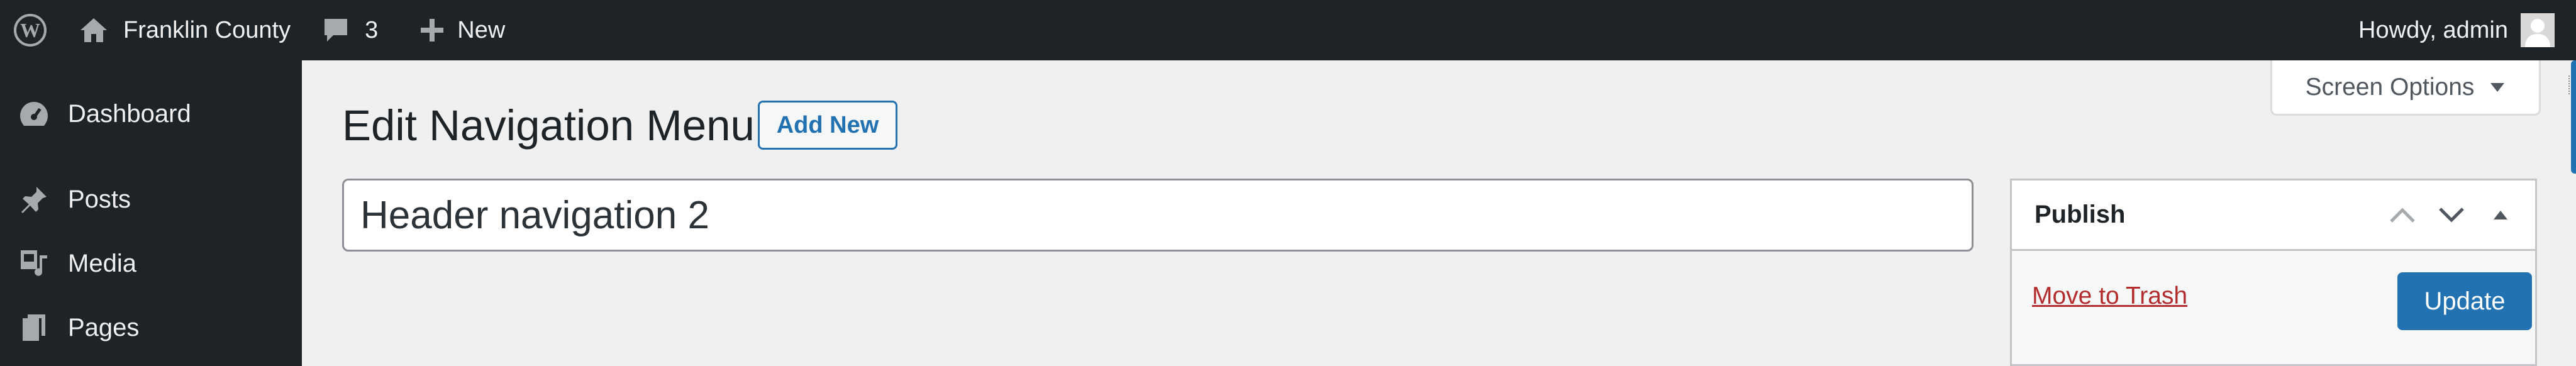 The image size is (2576, 366). I want to click on plus-icon, so click(432, 30).